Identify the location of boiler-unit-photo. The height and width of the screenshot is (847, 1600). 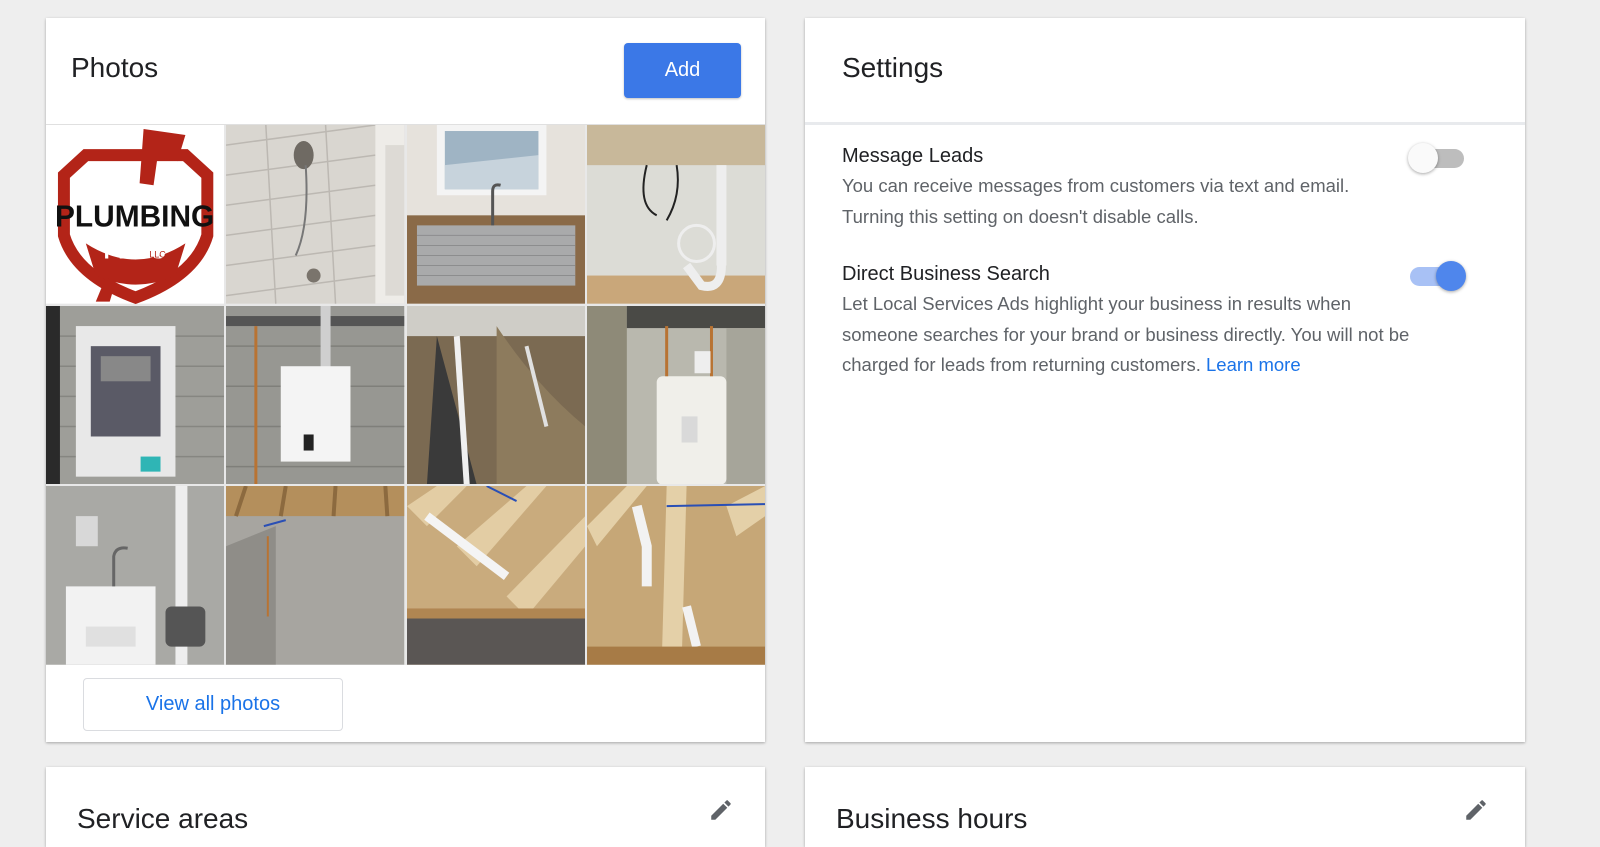
(135, 395).